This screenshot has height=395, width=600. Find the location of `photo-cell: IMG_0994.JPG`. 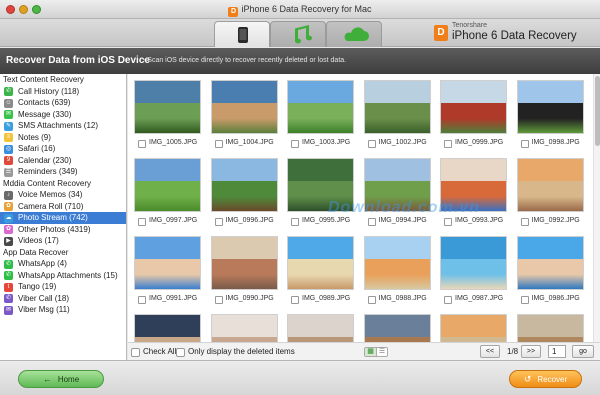

photo-cell: IMG_0994.JPG is located at coordinates (398, 194).